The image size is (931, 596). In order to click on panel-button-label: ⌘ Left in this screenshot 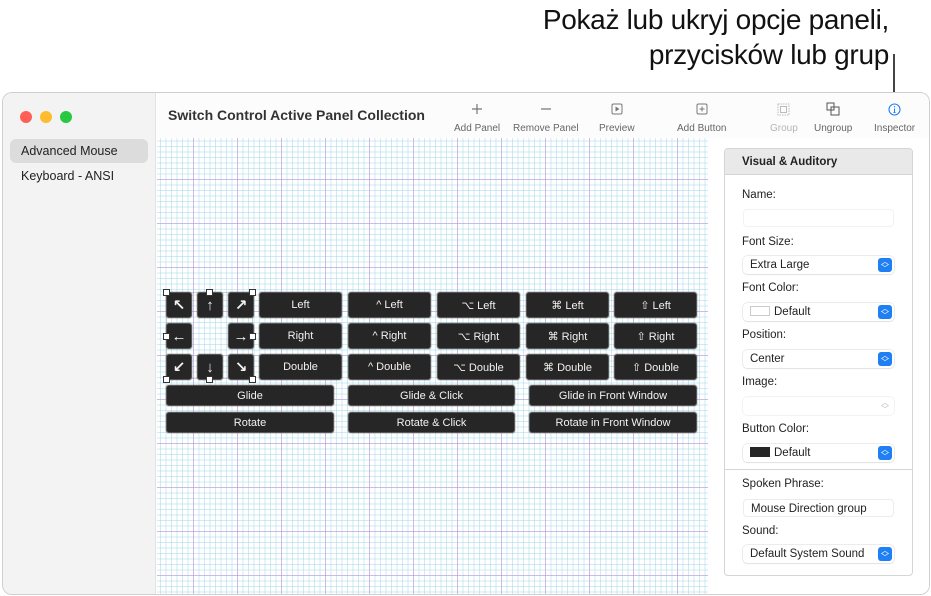, I will do `click(567, 305)`.